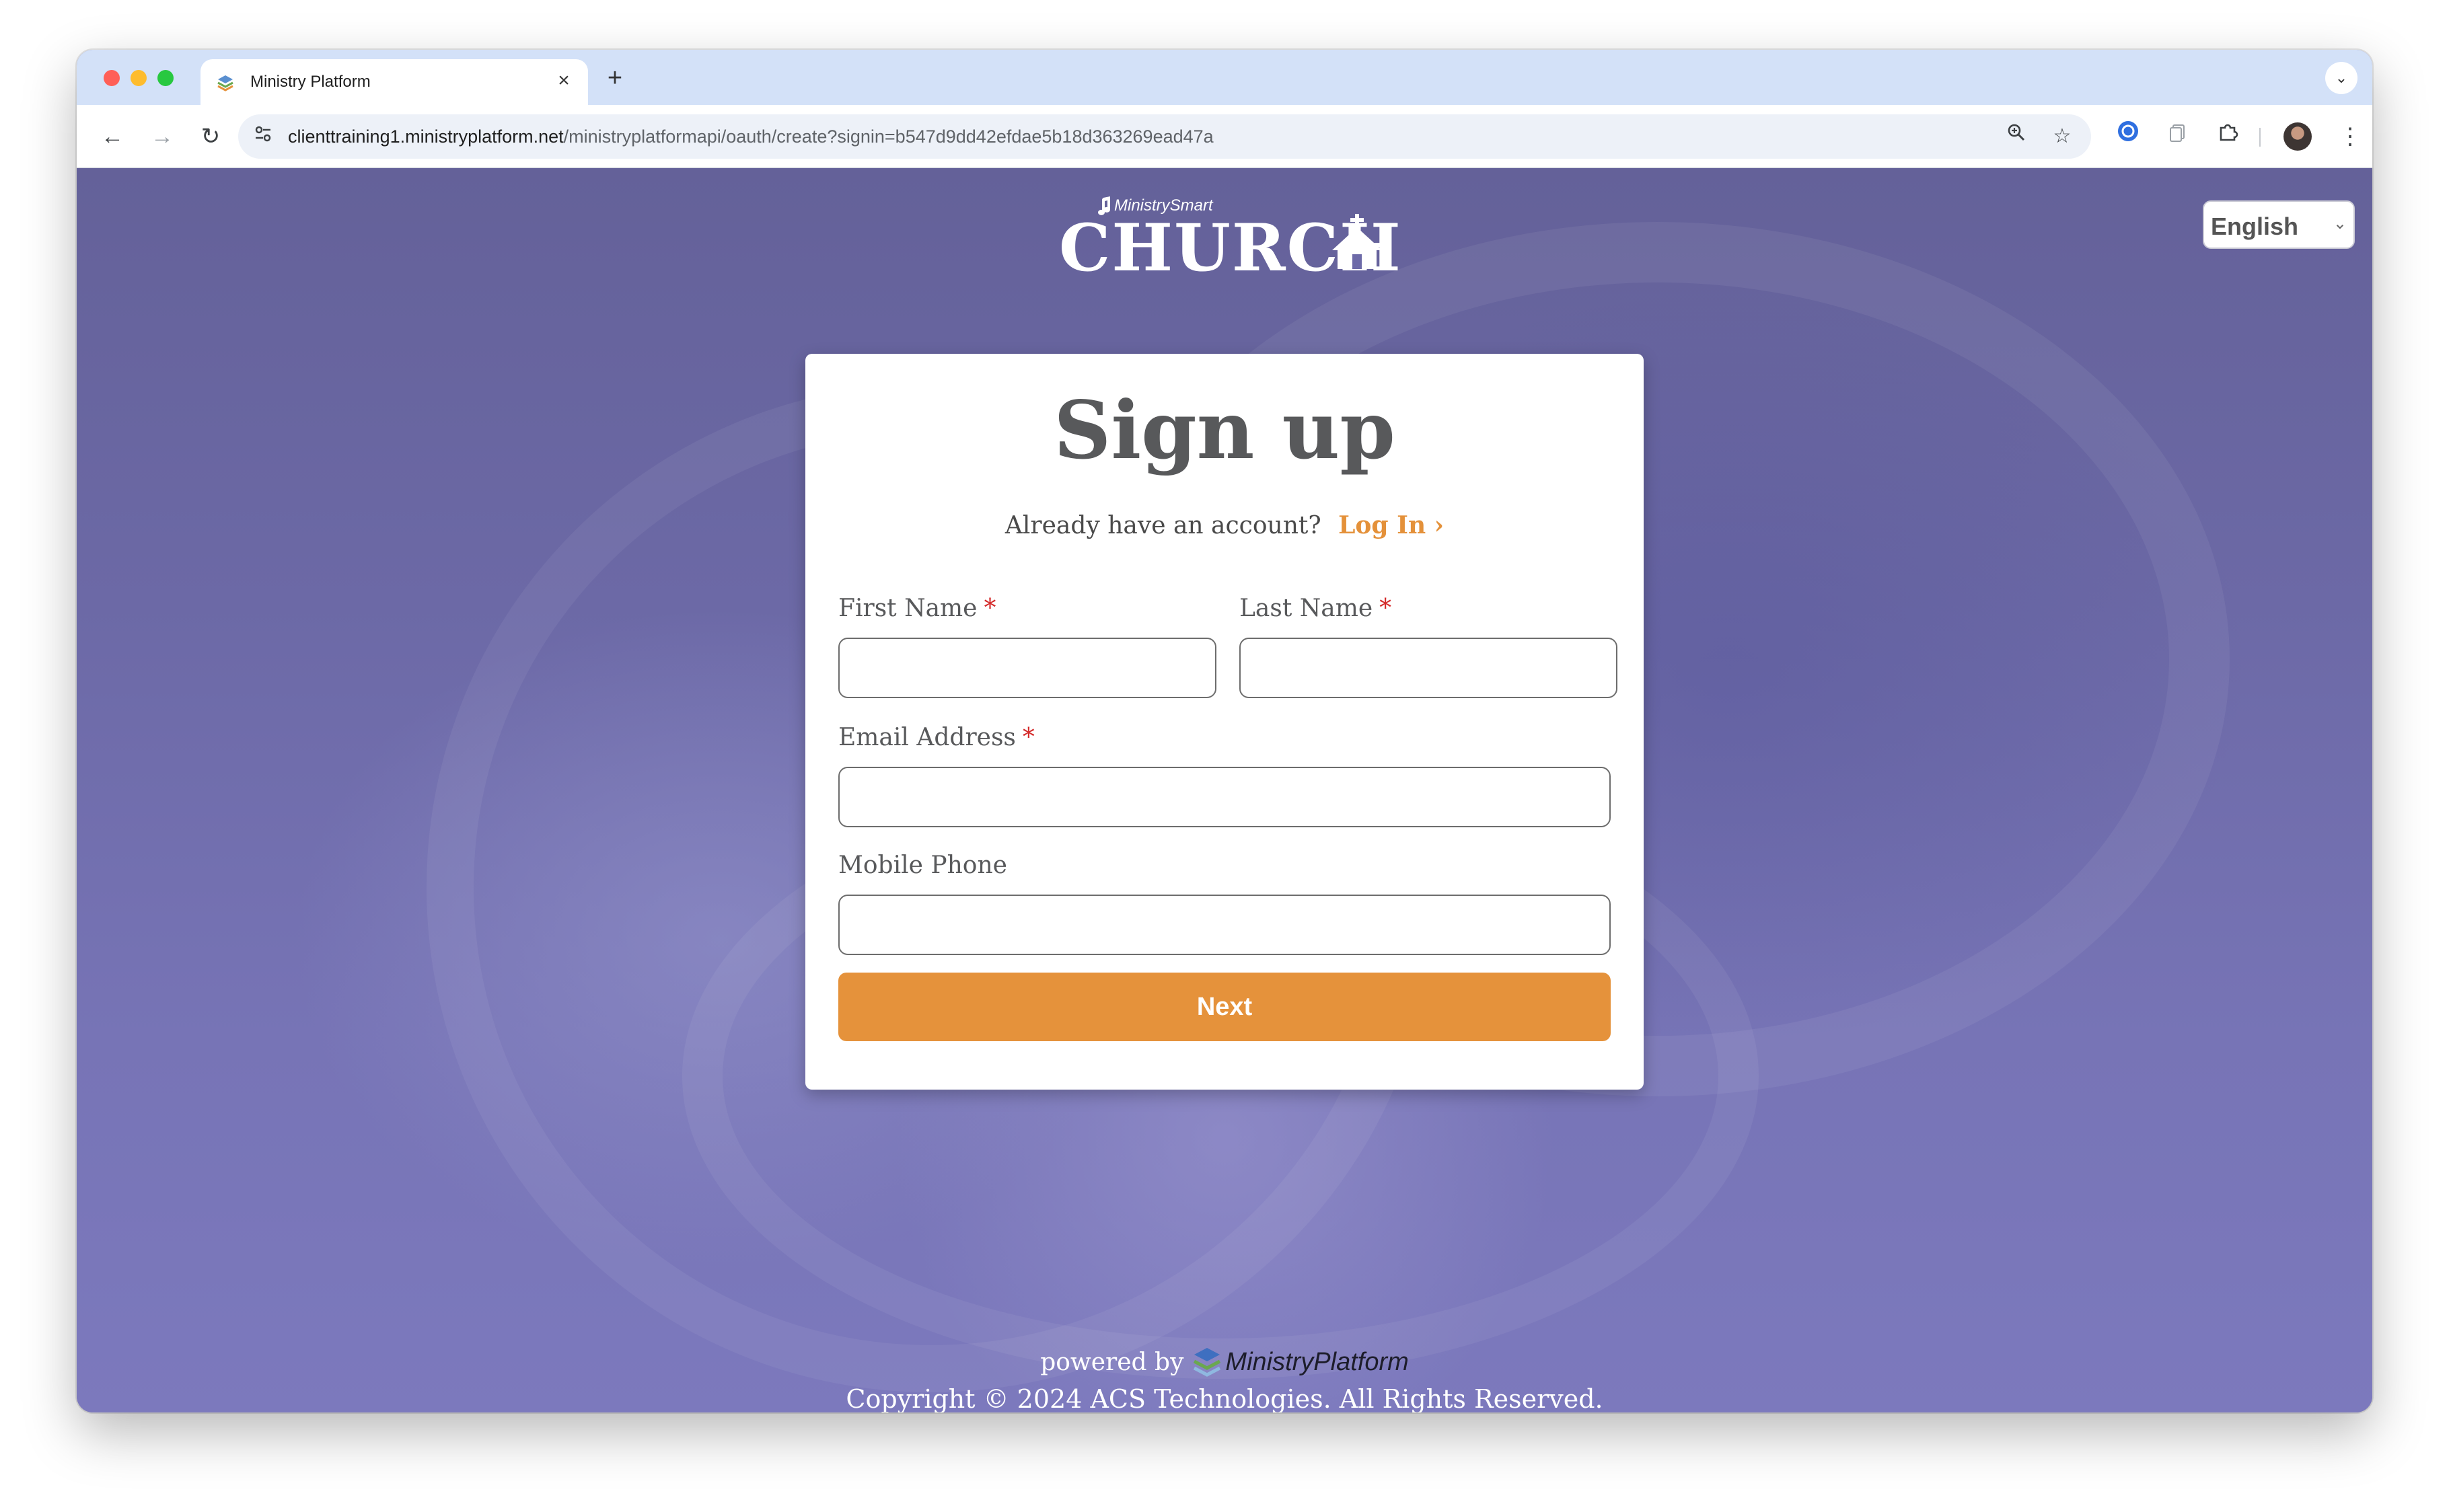 This screenshot has width=2449, height=1512. I want to click on extension-c-icon, so click(2128, 136).